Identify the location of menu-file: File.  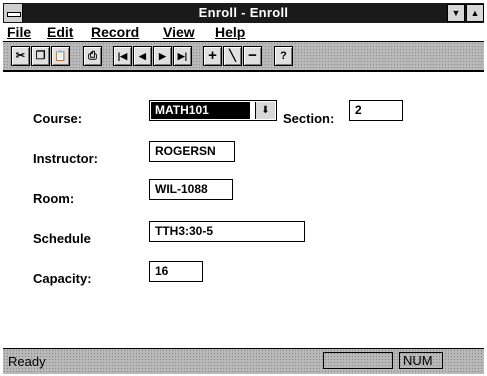
(19, 32).